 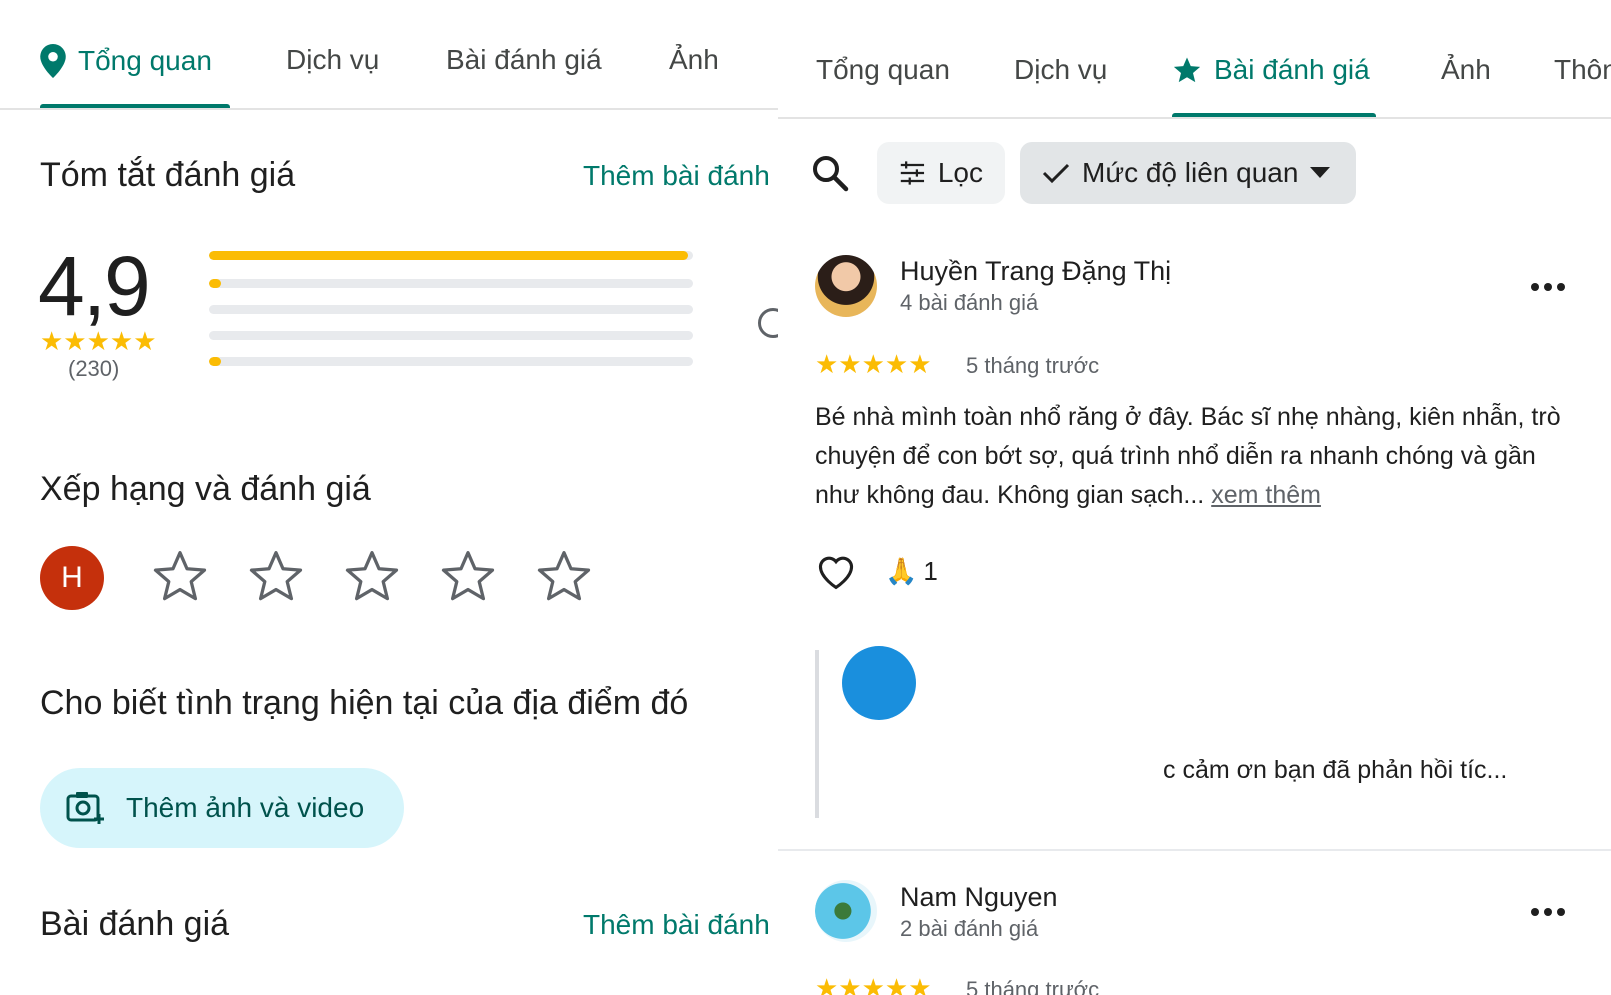 I want to click on location-pin-icon, so click(x=53, y=61).